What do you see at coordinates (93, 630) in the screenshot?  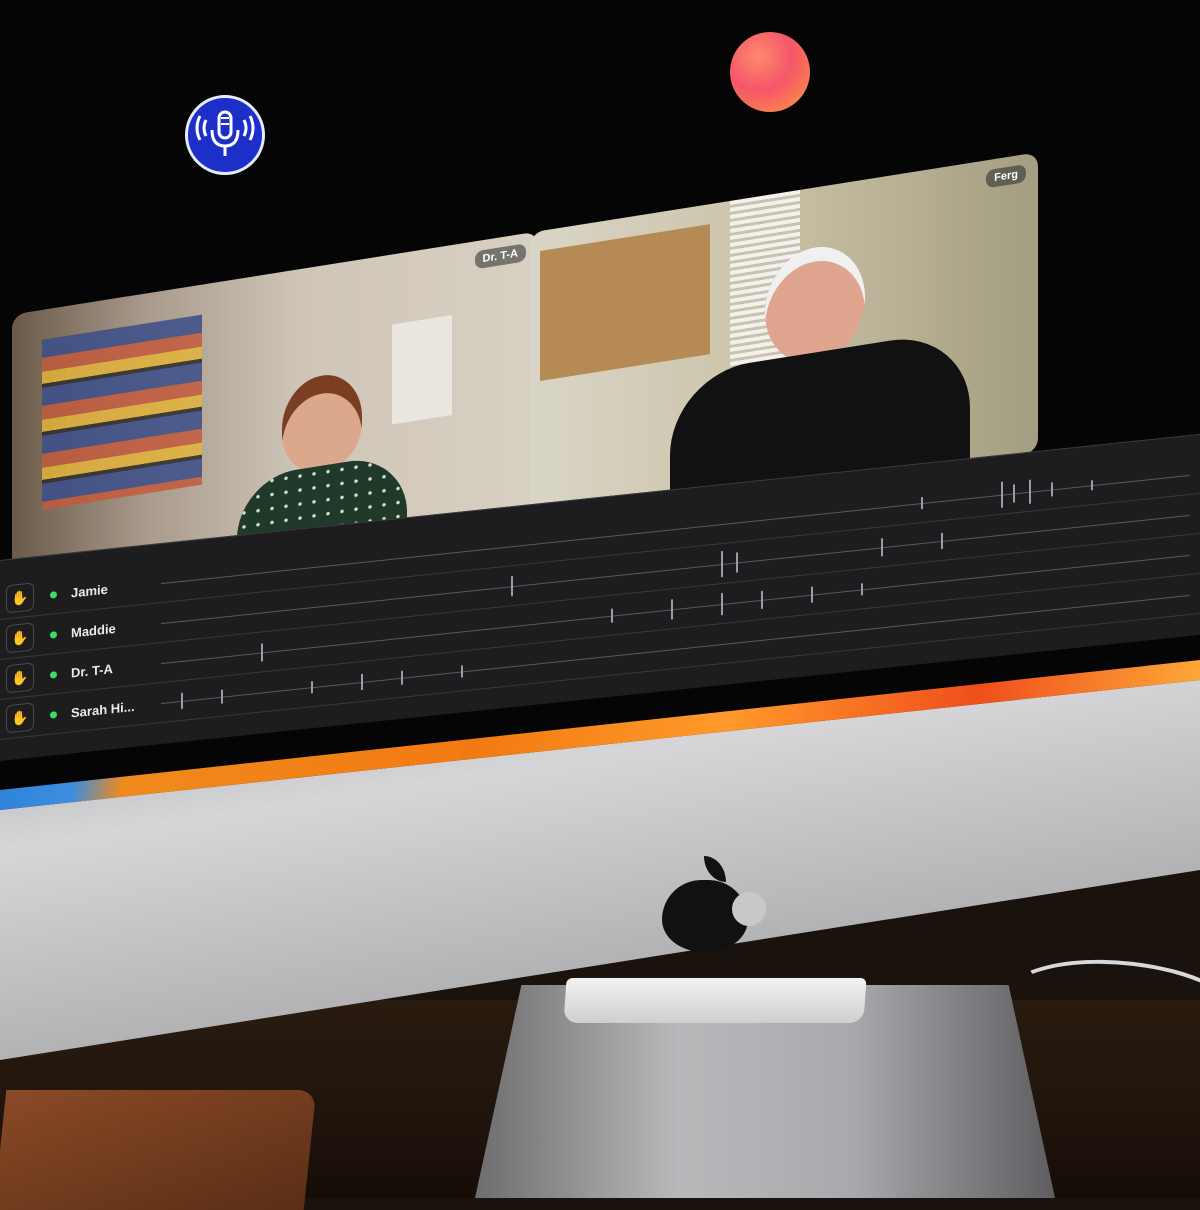 I see `track-name: Maddie` at bounding box center [93, 630].